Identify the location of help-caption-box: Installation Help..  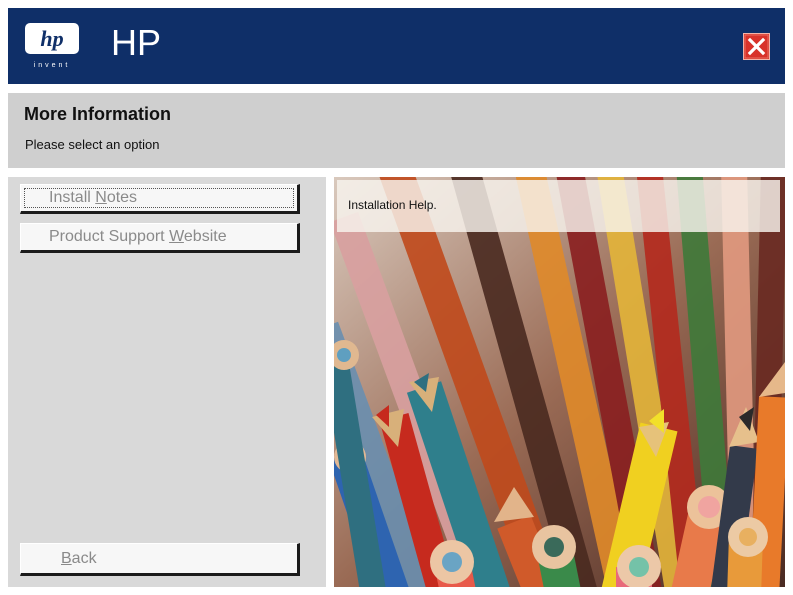
(558, 206).